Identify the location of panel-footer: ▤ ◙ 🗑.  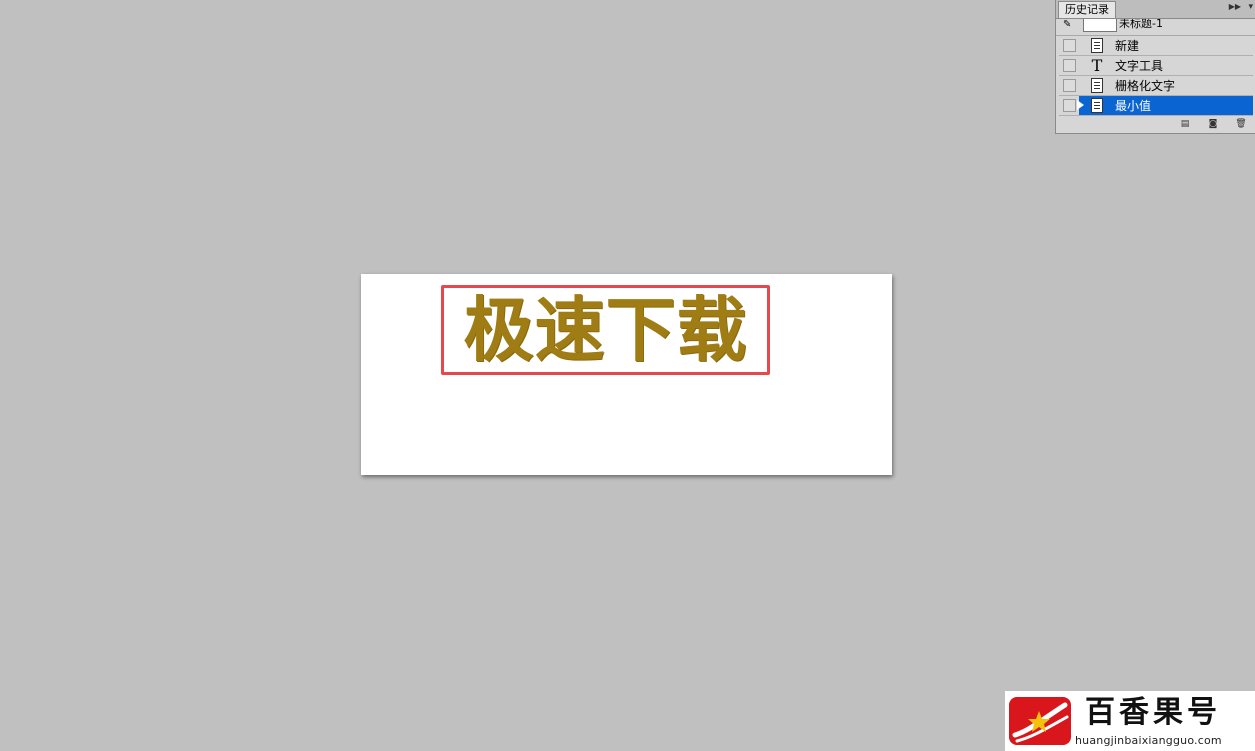
(1155, 125).